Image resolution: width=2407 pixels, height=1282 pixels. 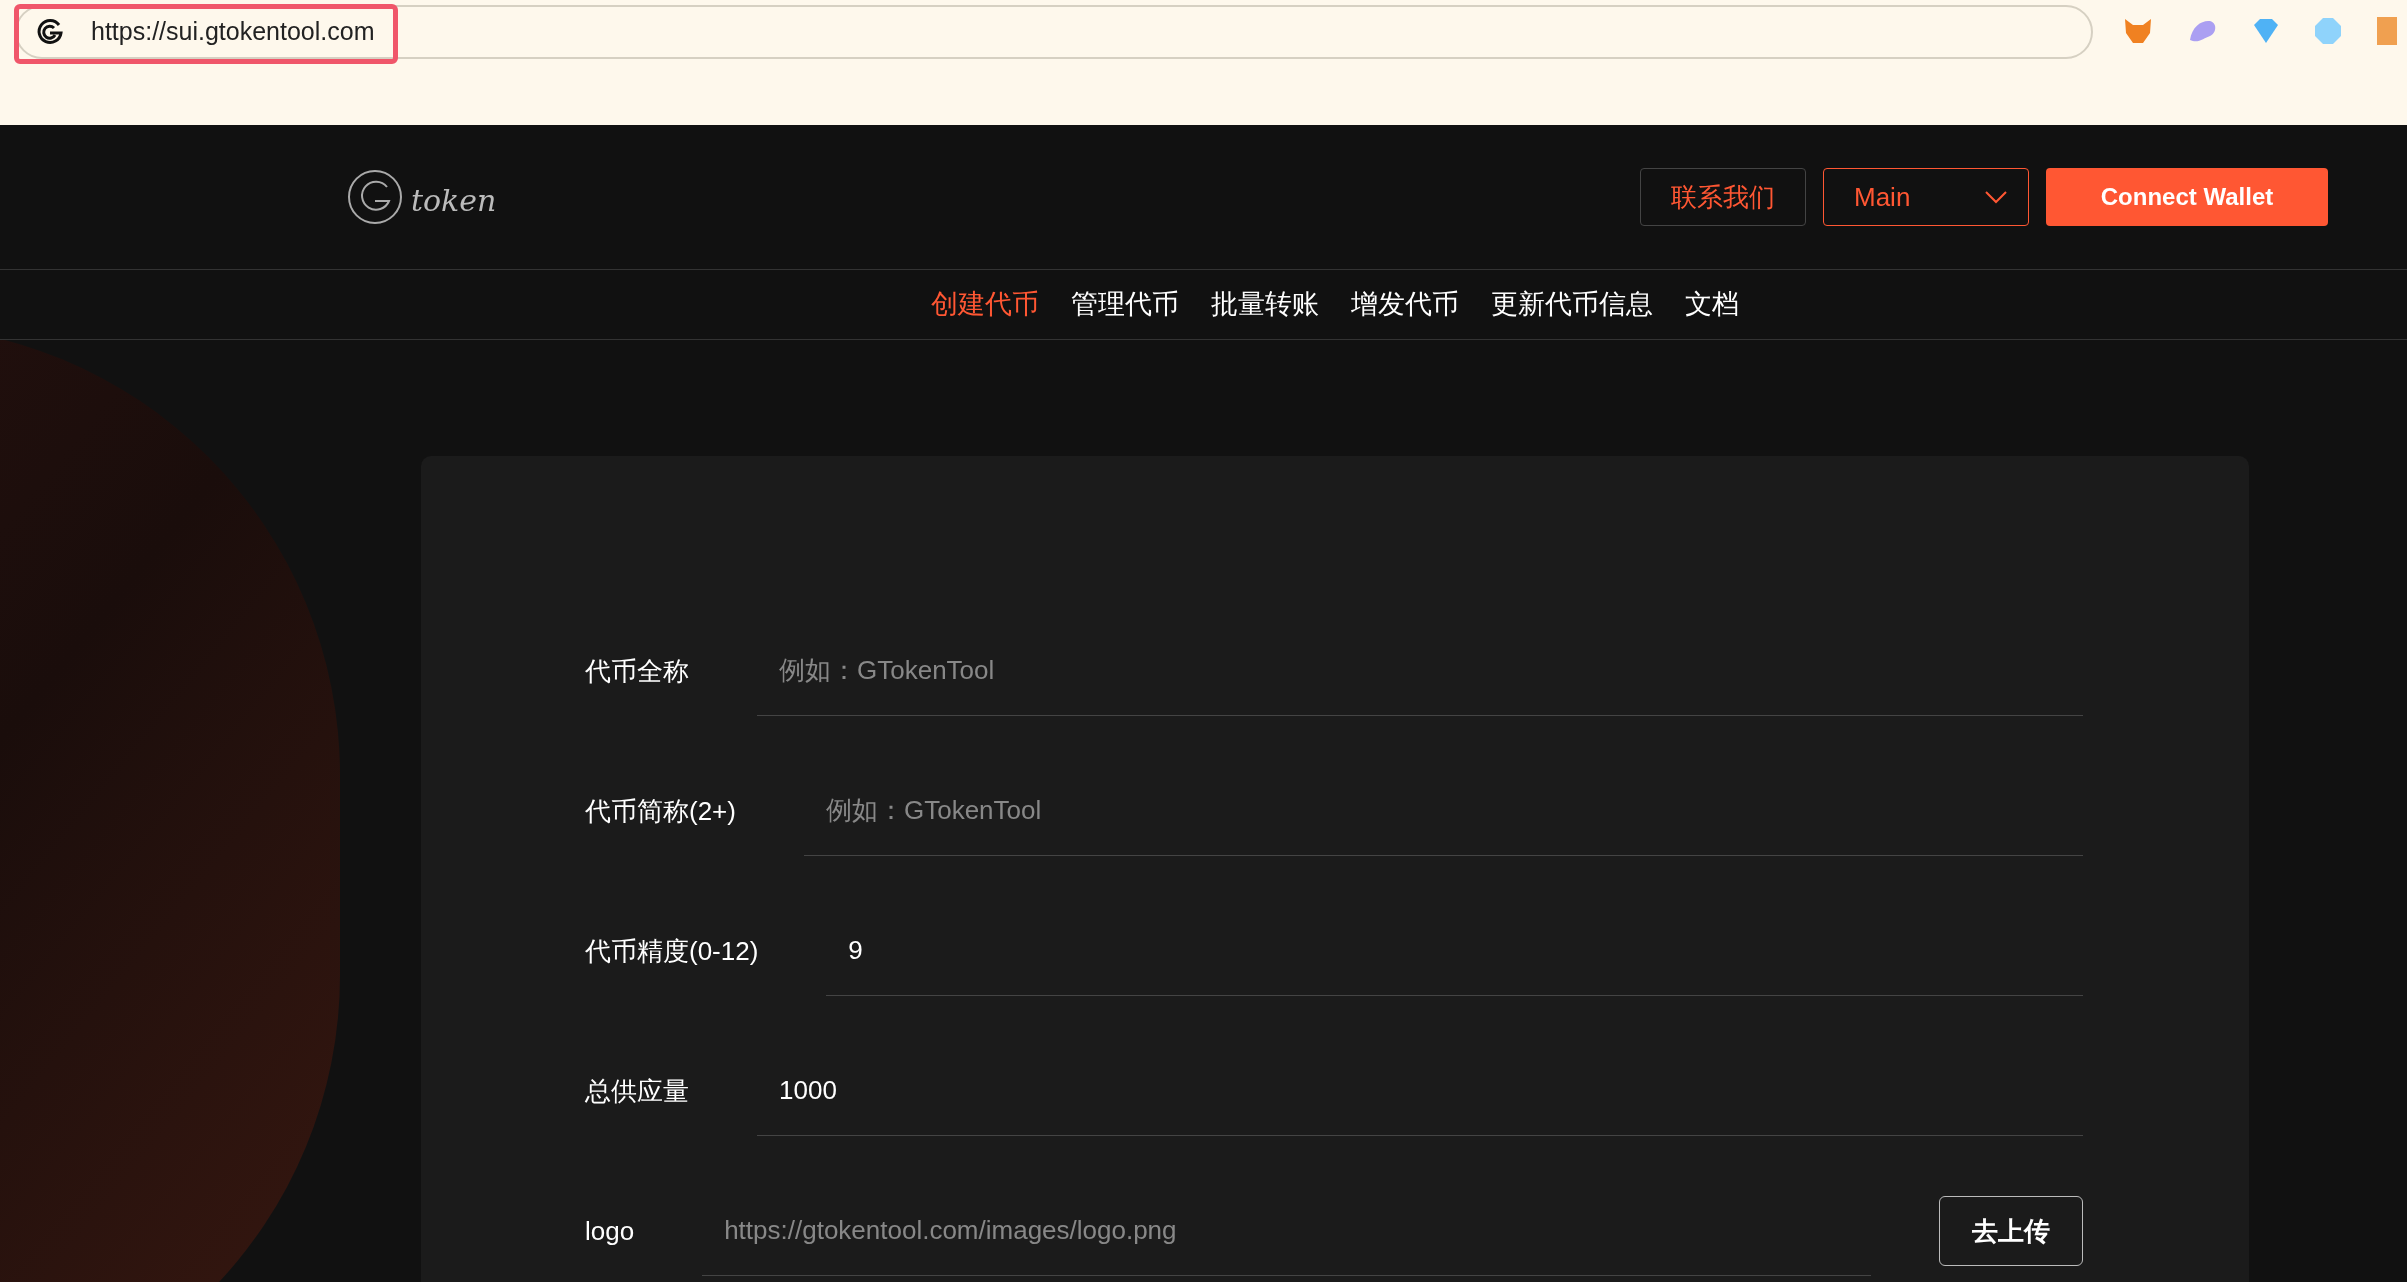 I want to click on nav-link: 更新代币信息, so click(x=1571, y=304).